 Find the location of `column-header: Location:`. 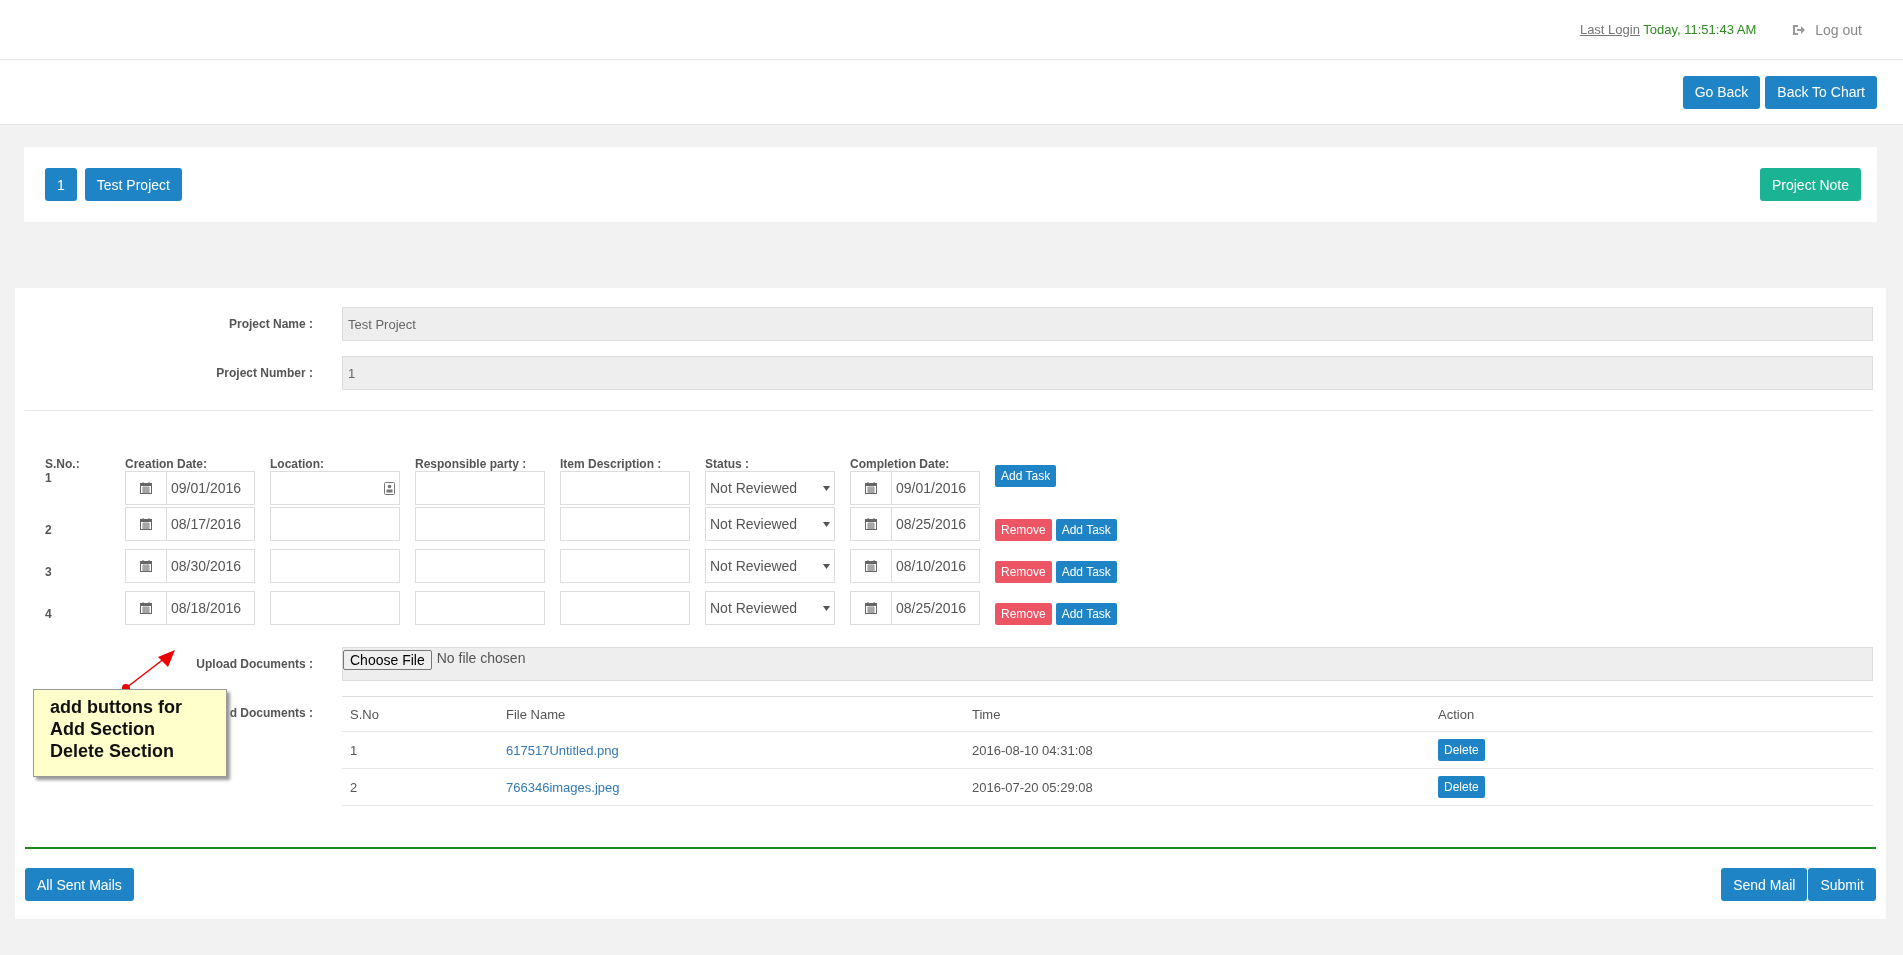

column-header: Location: is located at coordinates (297, 464).